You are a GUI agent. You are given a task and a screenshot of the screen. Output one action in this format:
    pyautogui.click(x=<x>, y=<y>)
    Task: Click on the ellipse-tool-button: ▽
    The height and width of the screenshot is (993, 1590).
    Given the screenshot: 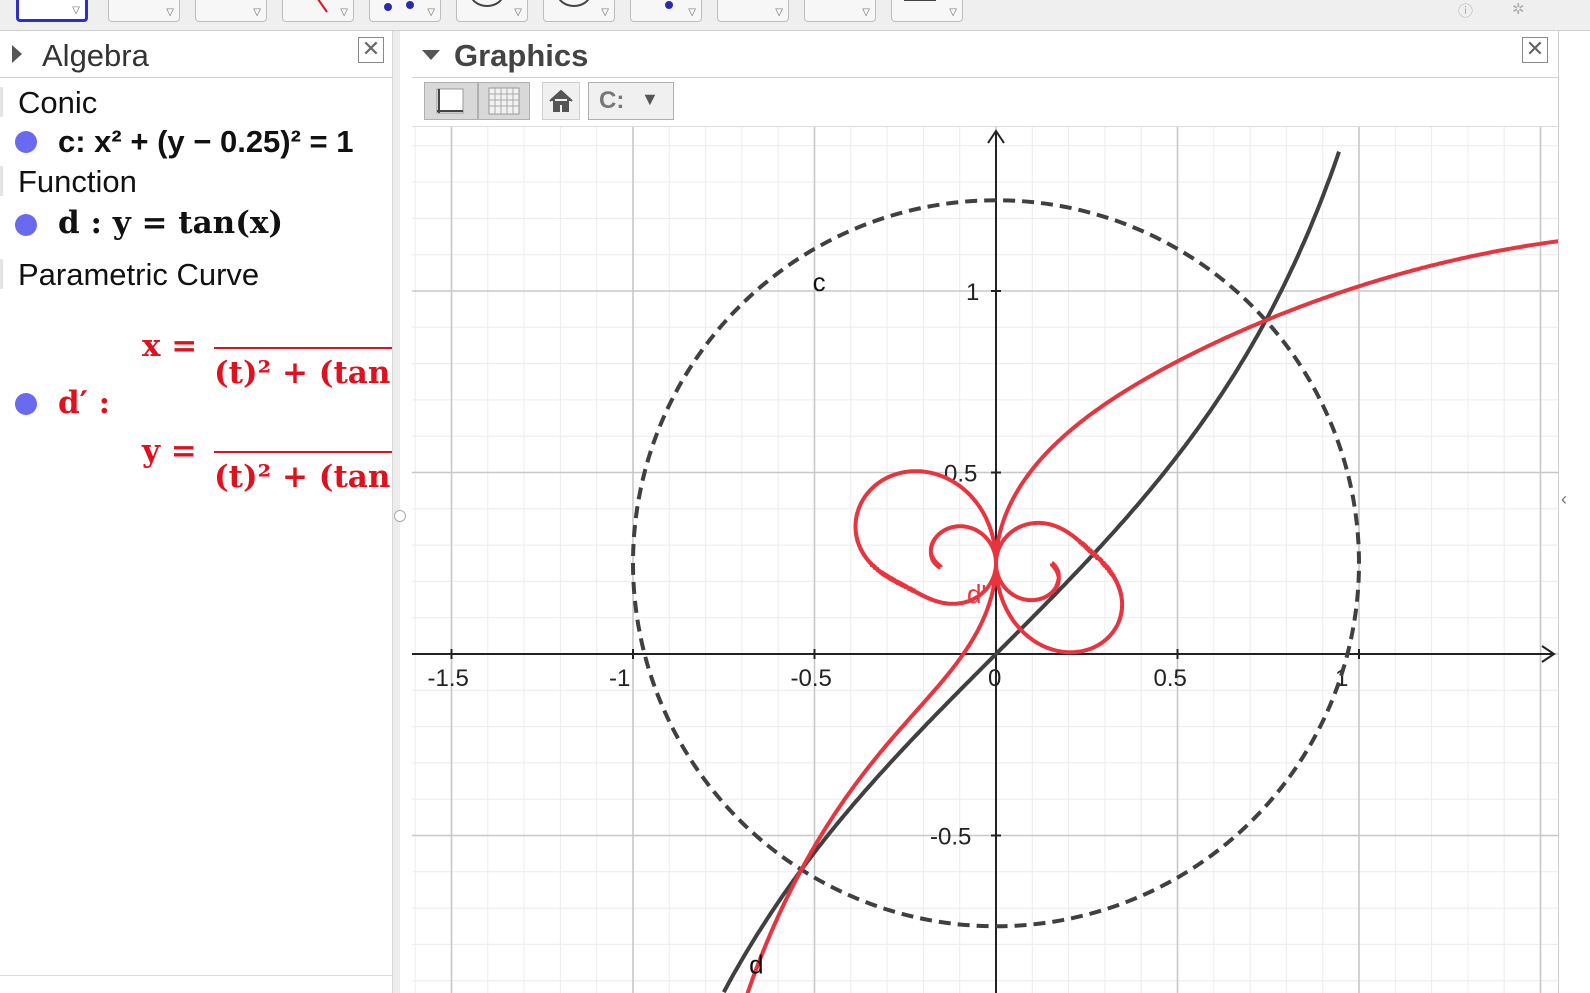 What is the action you would take?
    pyautogui.click(x=579, y=11)
    